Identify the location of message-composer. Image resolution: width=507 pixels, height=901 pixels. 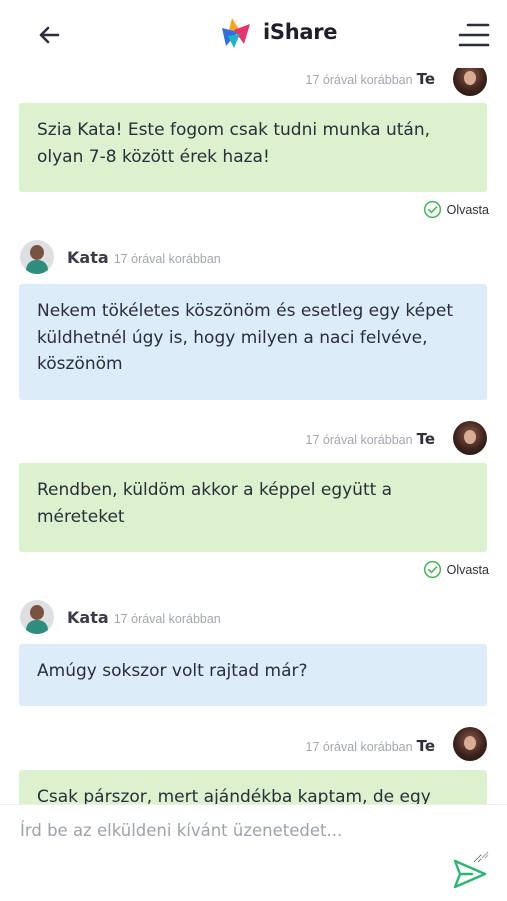
(253, 852).